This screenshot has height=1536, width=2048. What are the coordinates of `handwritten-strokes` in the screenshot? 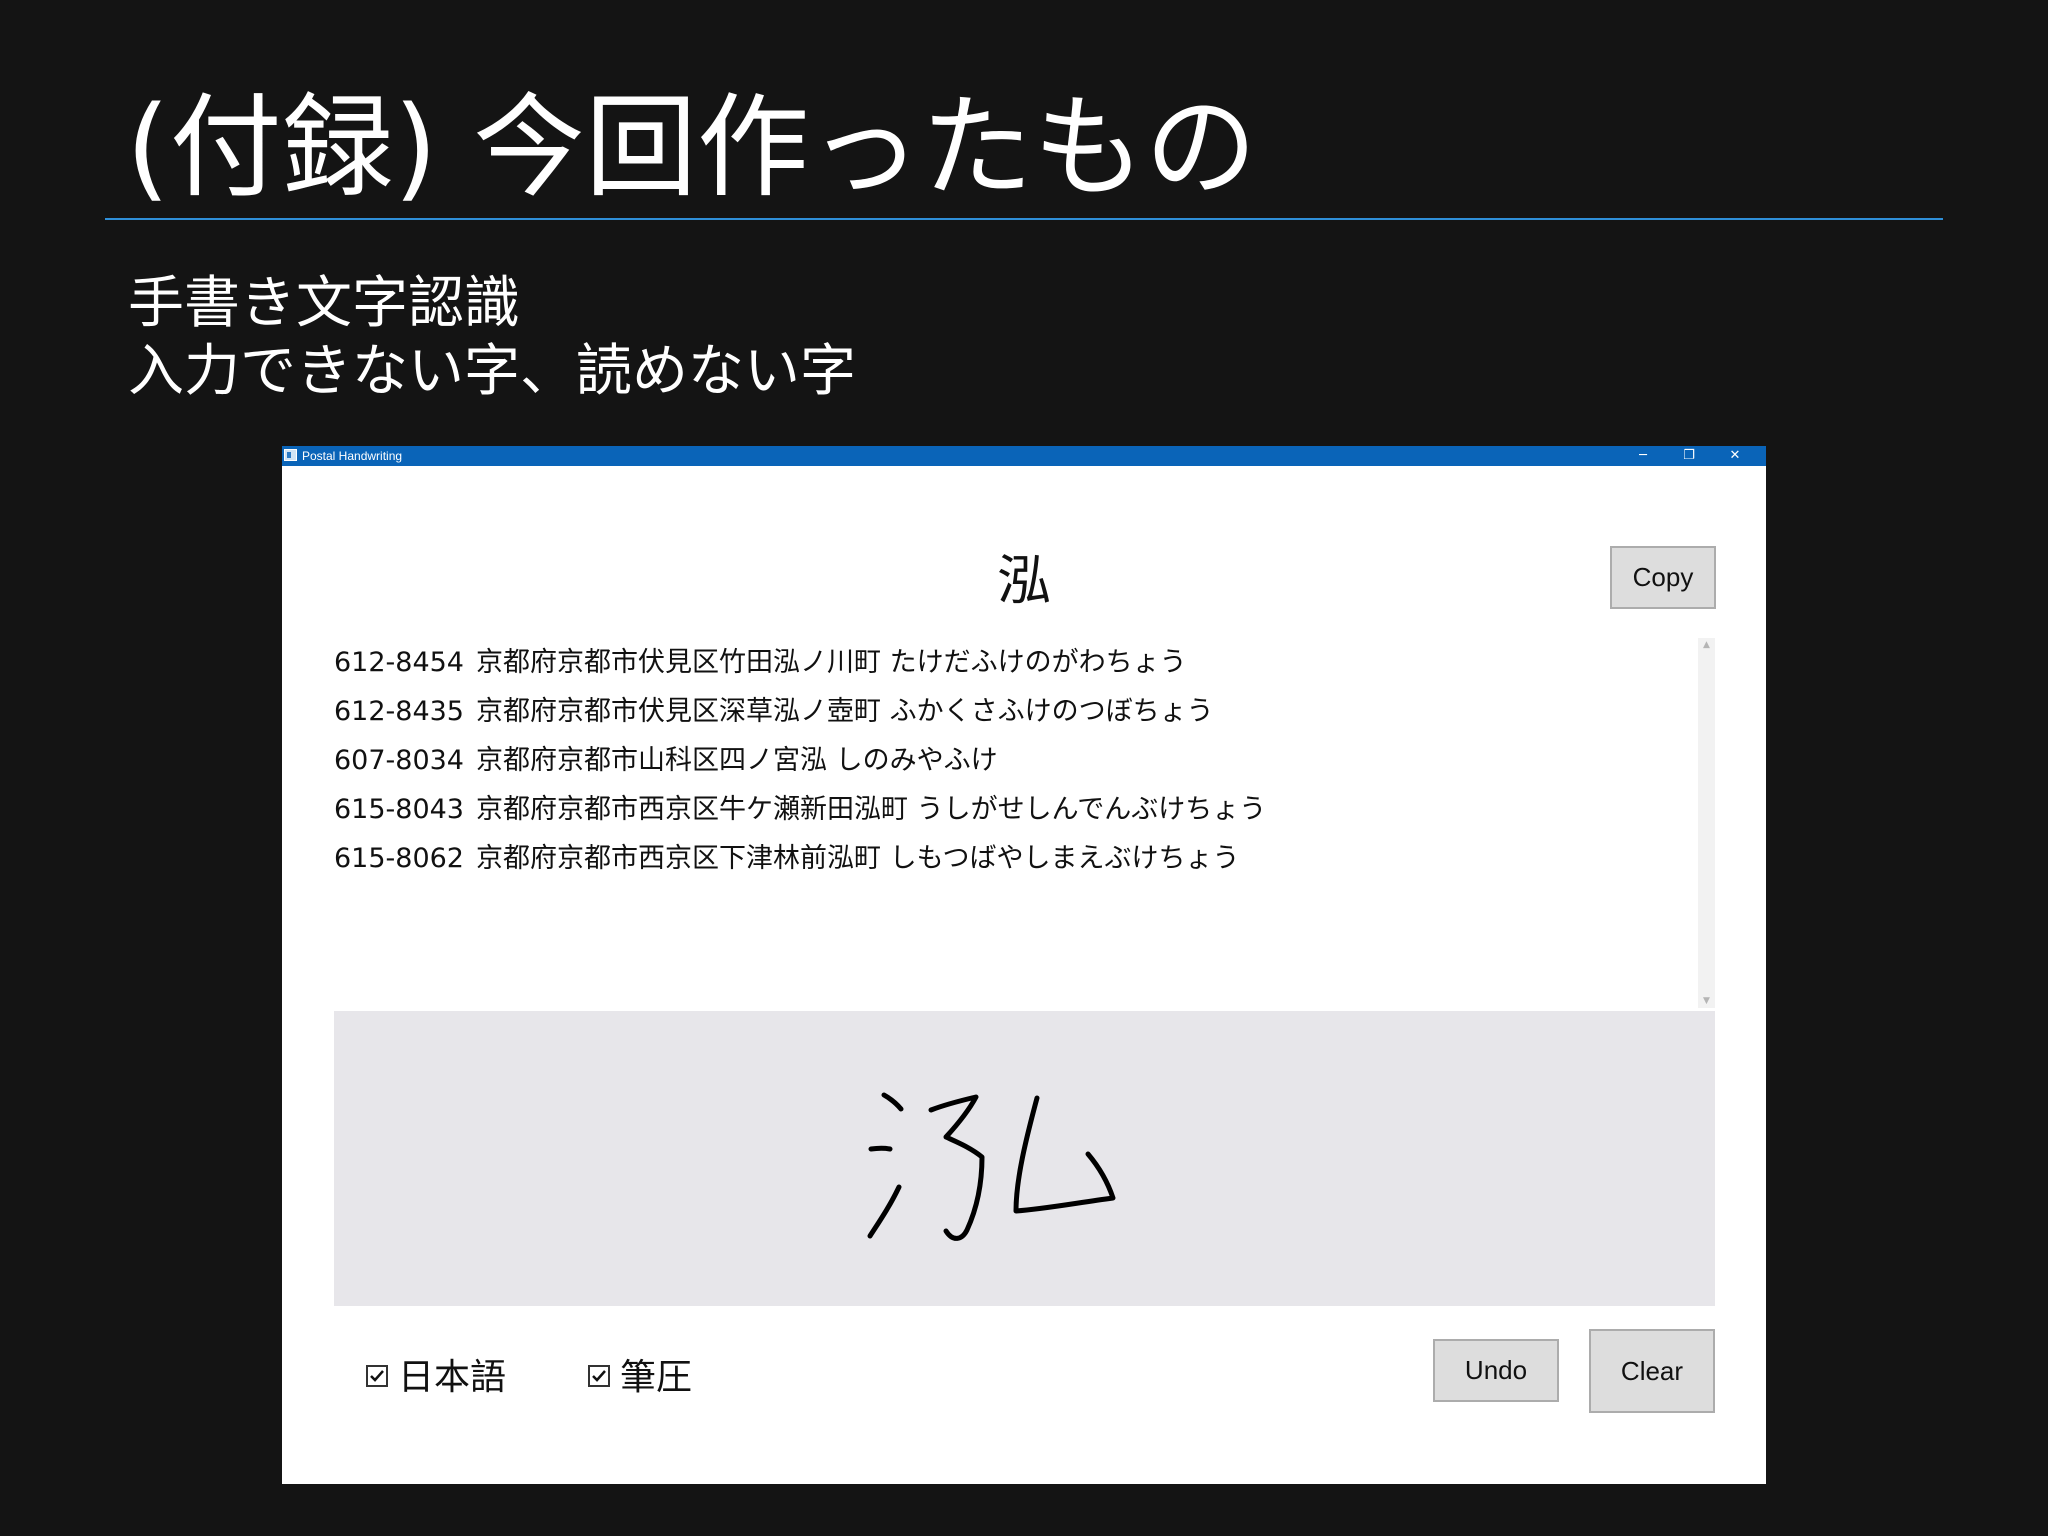 It's located at (991, 1166).